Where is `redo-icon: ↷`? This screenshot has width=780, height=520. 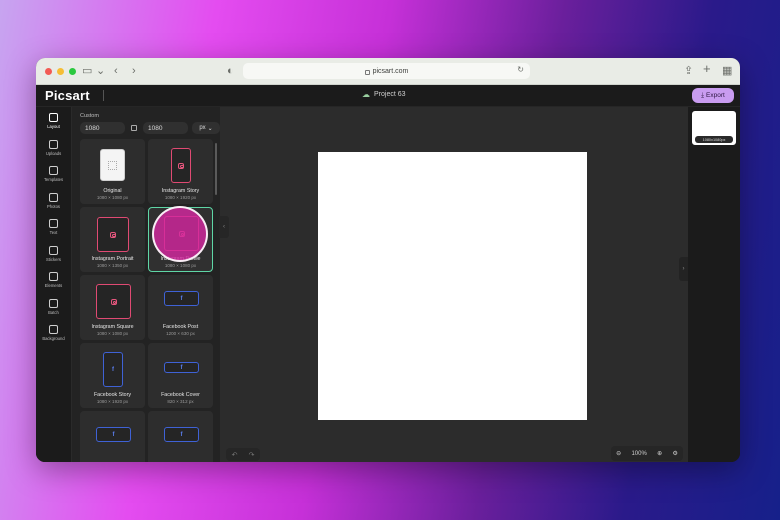 redo-icon: ↷ is located at coordinates (252, 455).